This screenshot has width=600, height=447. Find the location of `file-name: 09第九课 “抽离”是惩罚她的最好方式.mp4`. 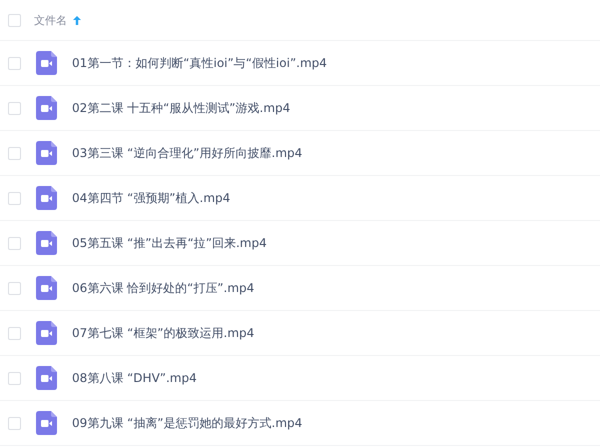

file-name: 09第九课 “抽离”是惩罚她的最好方式.mp4 is located at coordinates (187, 423).